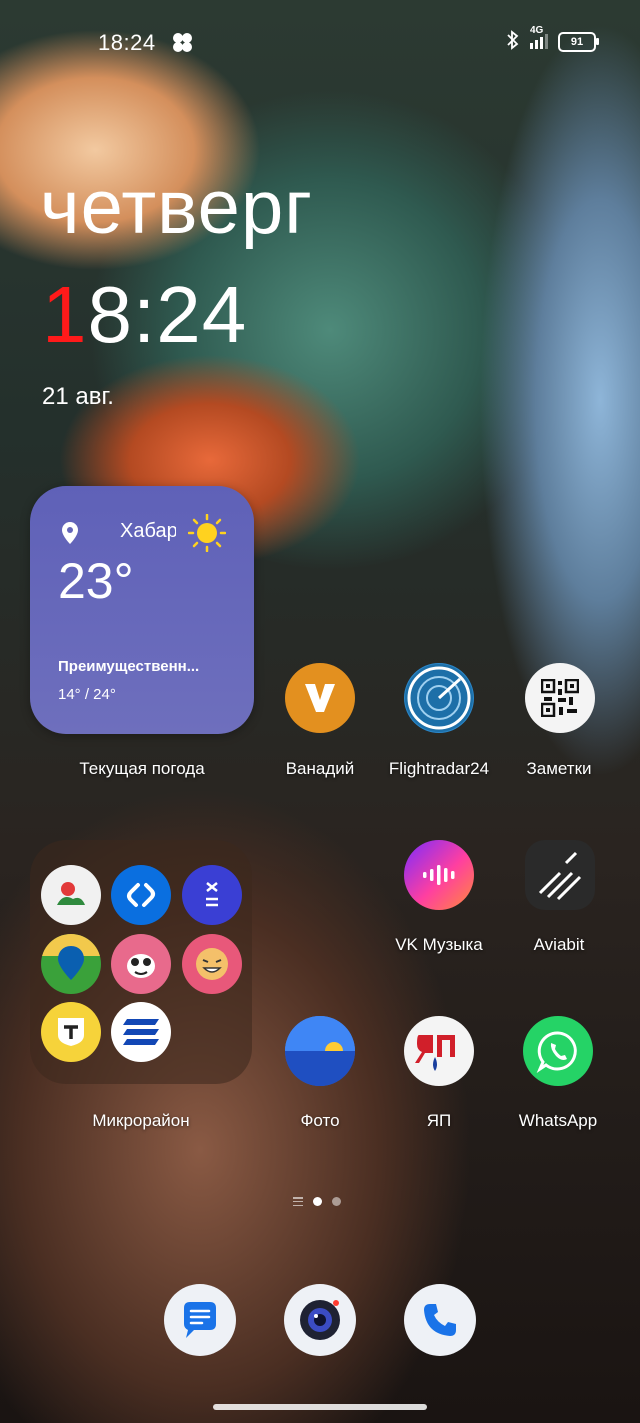 The width and height of the screenshot is (640, 1423). I want to click on vk-music-app-icon, so click(439, 875).